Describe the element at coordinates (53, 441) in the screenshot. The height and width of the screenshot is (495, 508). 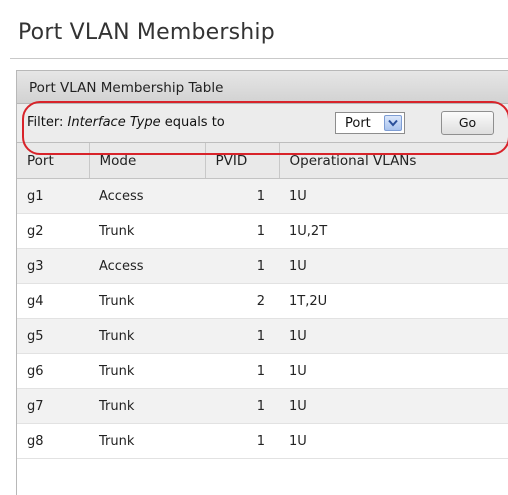
I see `cell-port: g8` at that location.